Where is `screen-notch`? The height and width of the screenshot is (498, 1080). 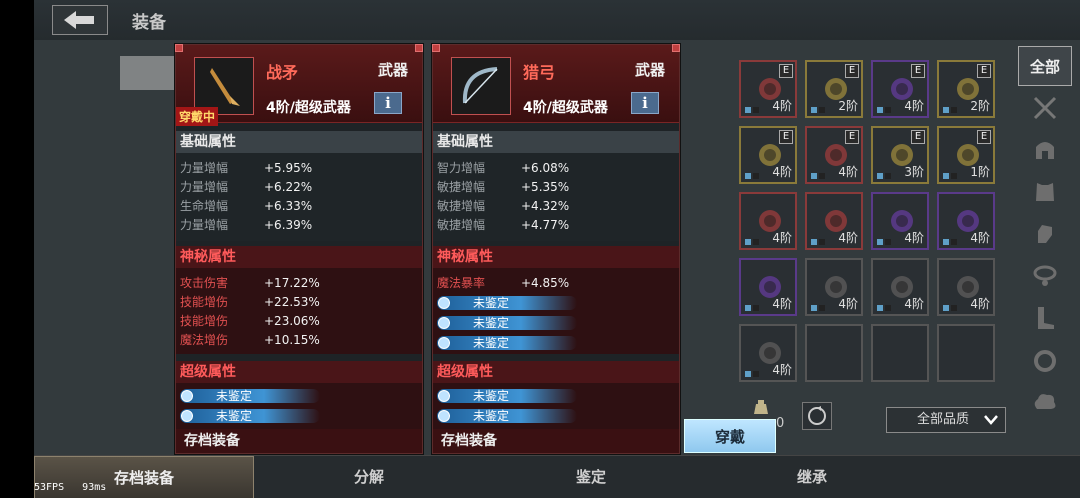 screen-notch is located at coordinates (17, 249).